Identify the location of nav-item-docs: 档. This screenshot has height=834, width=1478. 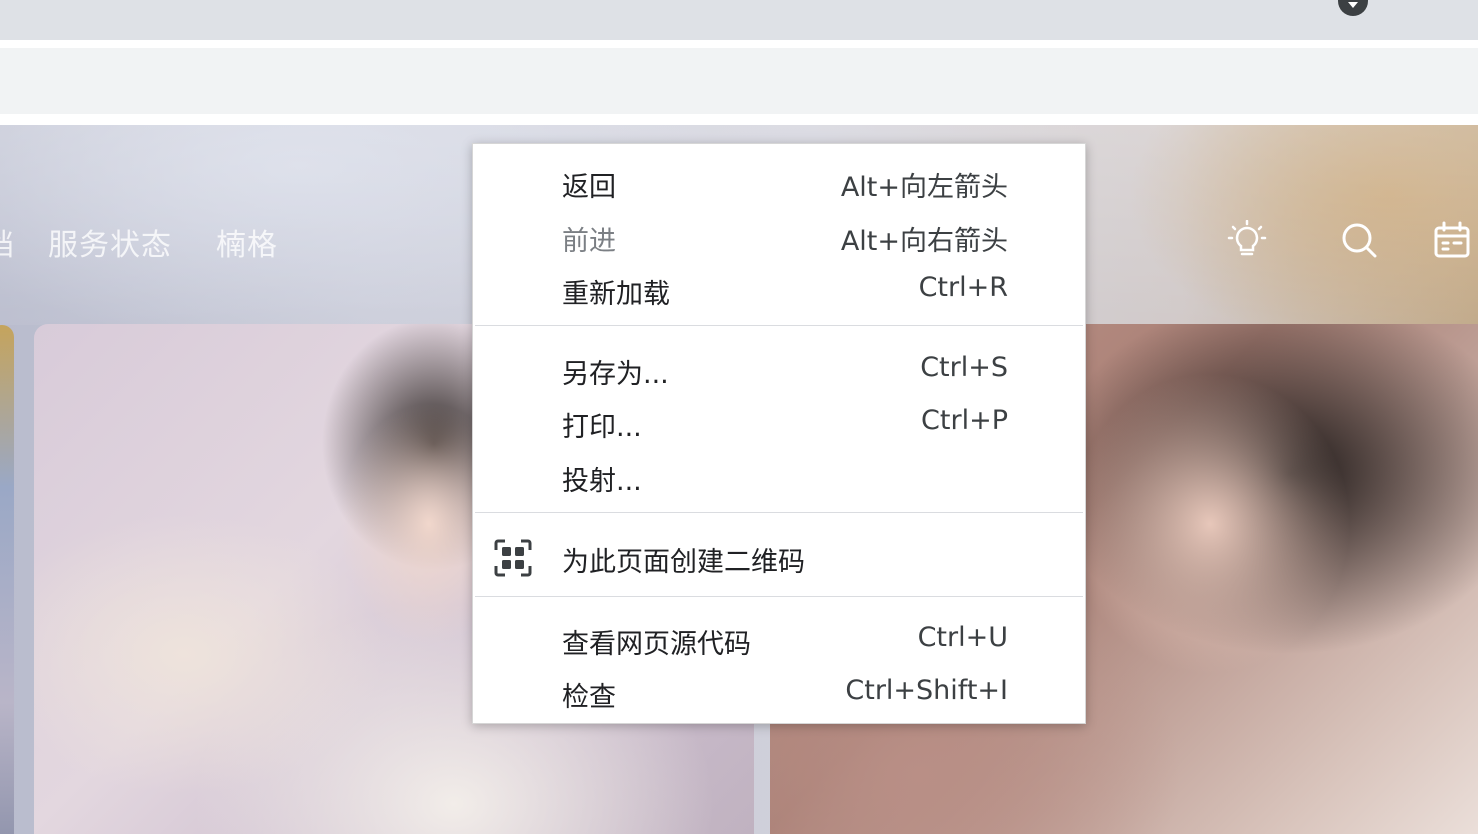
(7, 242).